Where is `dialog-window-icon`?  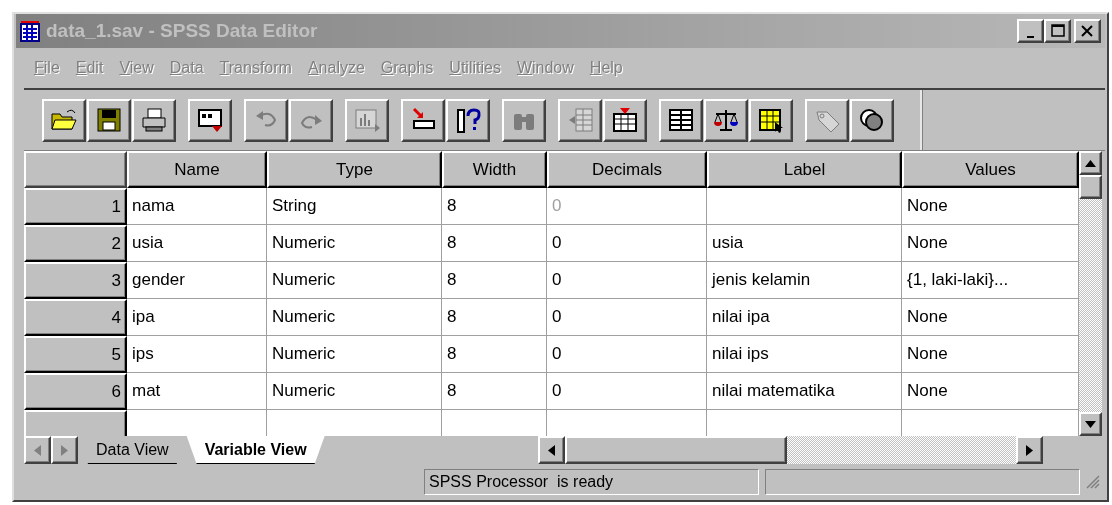 dialog-window-icon is located at coordinates (210, 120).